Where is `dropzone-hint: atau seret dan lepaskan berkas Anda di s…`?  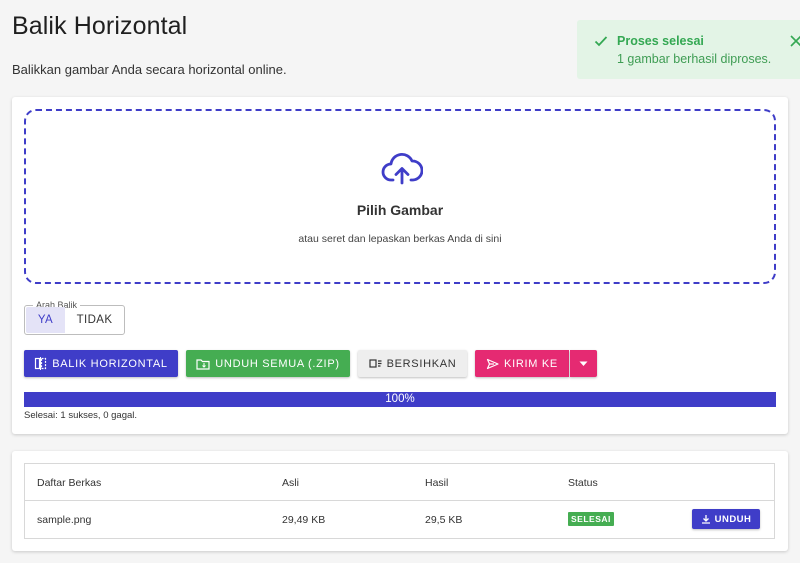 dropzone-hint: atau seret dan lepaskan berkas Anda di s… is located at coordinates (400, 239).